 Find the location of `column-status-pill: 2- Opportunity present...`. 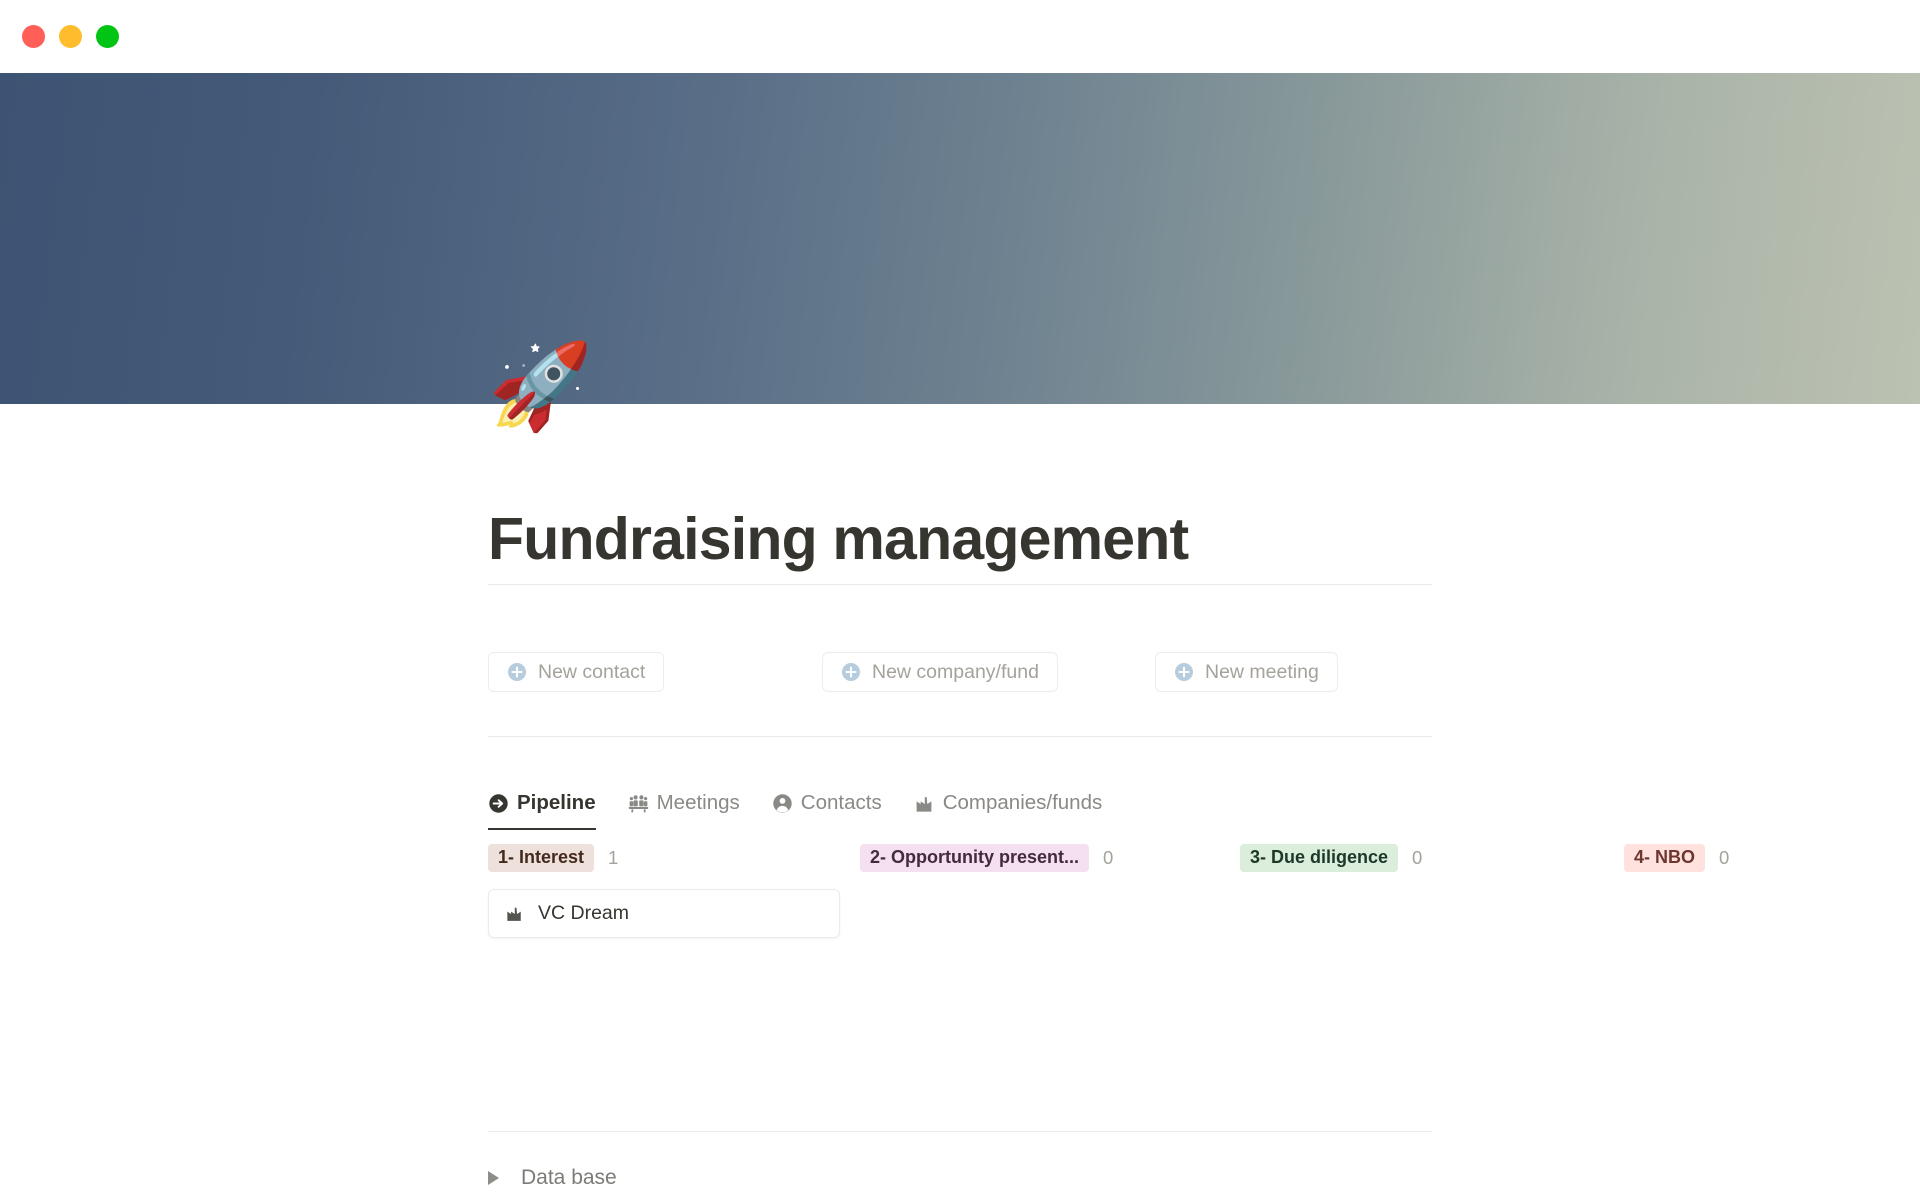

column-status-pill: 2- Opportunity present... is located at coordinates (975, 858).